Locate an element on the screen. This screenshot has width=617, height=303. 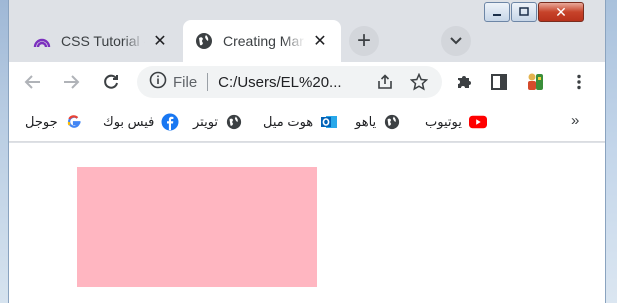
back-button is located at coordinates (33, 82).